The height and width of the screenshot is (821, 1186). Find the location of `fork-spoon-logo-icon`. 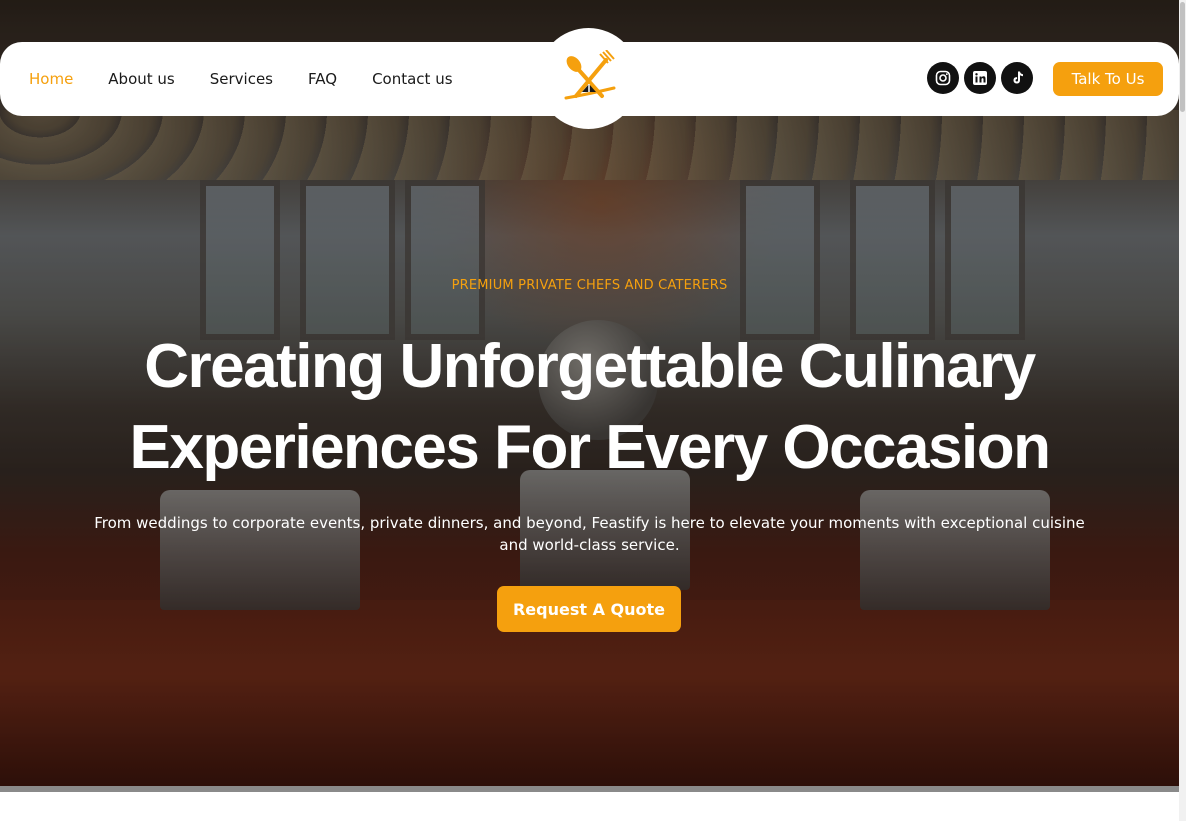

fork-spoon-logo-icon is located at coordinates (589, 74).